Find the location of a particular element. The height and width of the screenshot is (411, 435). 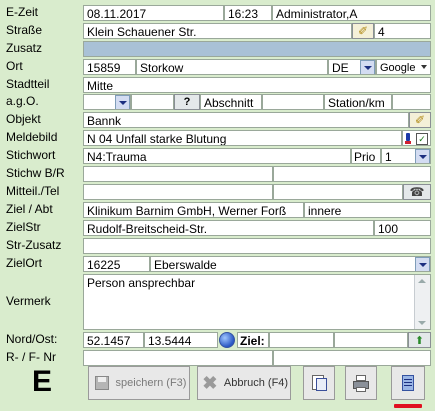

label-ort: Ort is located at coordinates (14, 66).